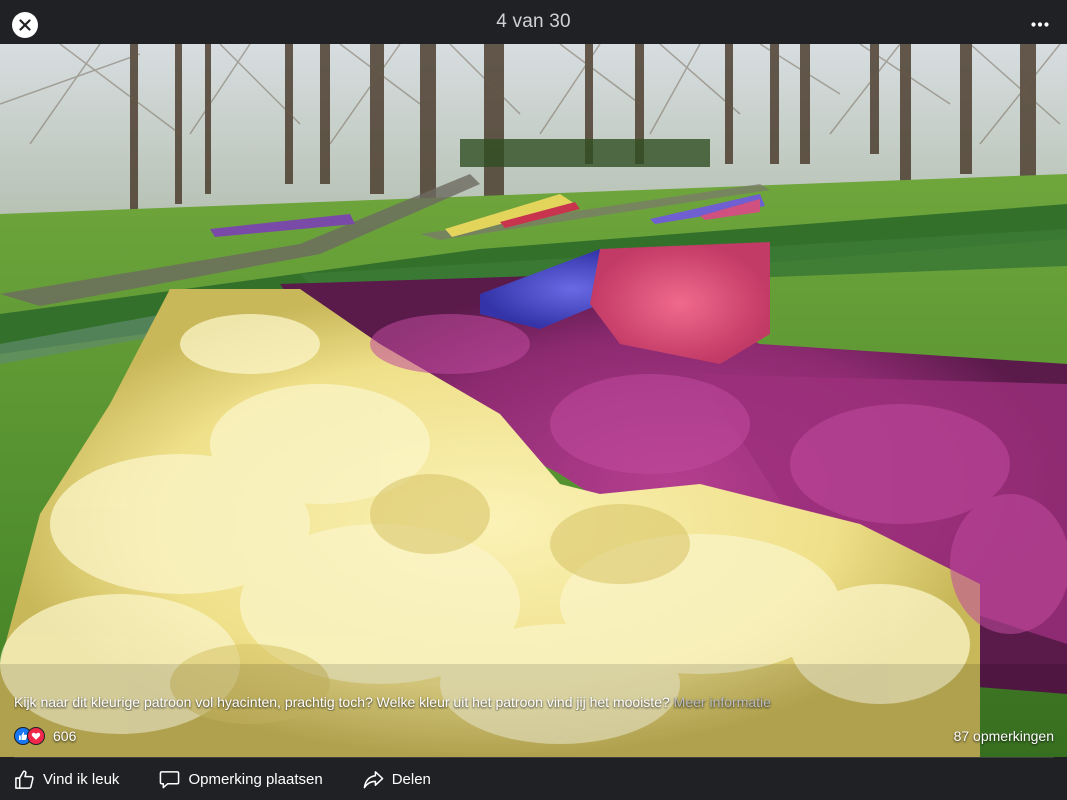 This screenshot has height=800, width=1067. I want to click on like-label: Vind ik leuk, so click(81, 779).